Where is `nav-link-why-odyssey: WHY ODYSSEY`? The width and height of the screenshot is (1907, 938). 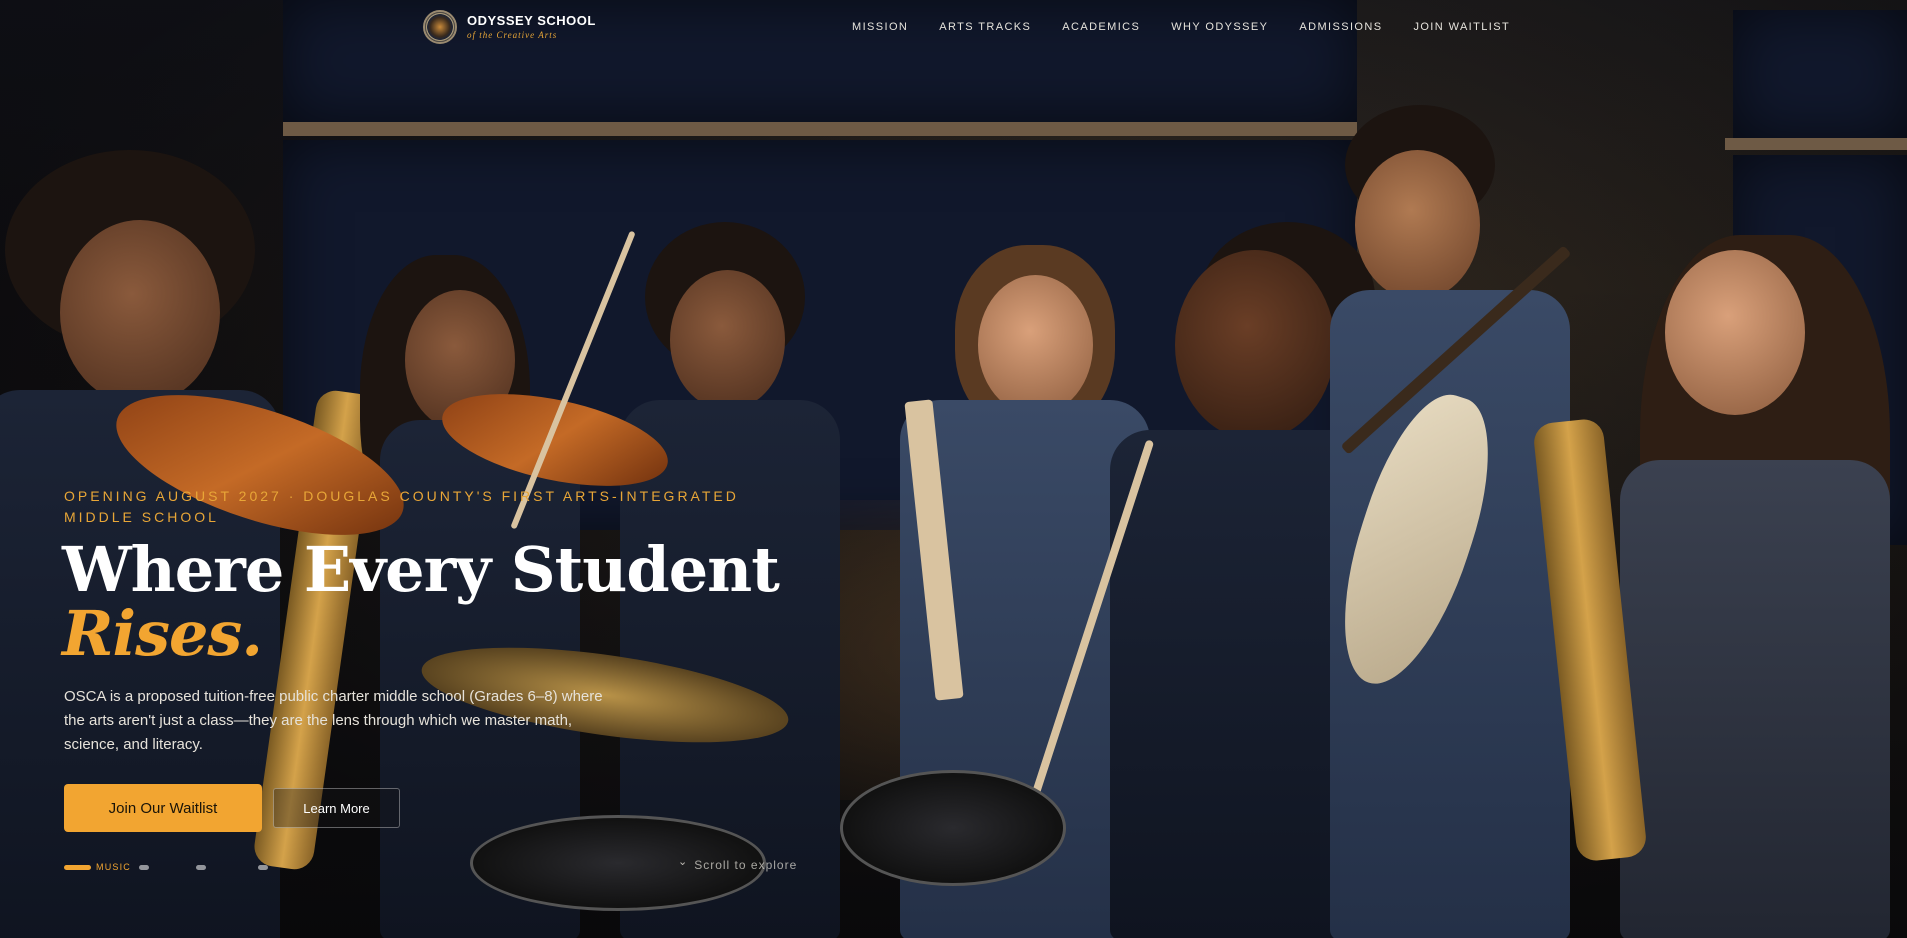 nav-link-why-odyssey: WHY ODYSSEY is located at coordinates (1219, 27).